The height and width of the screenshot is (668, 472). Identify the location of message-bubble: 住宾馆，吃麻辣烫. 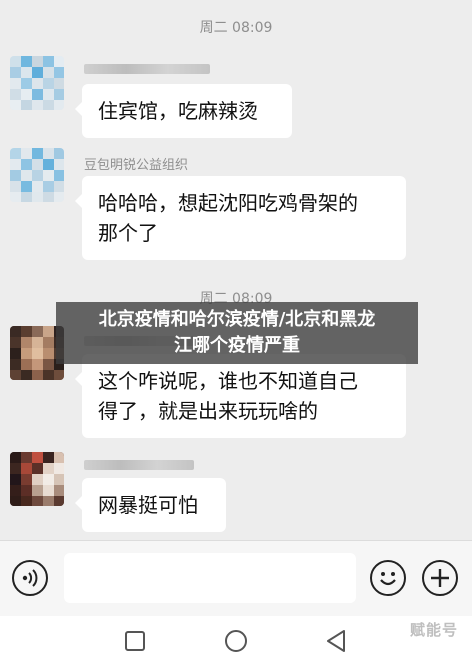
(183, 111).